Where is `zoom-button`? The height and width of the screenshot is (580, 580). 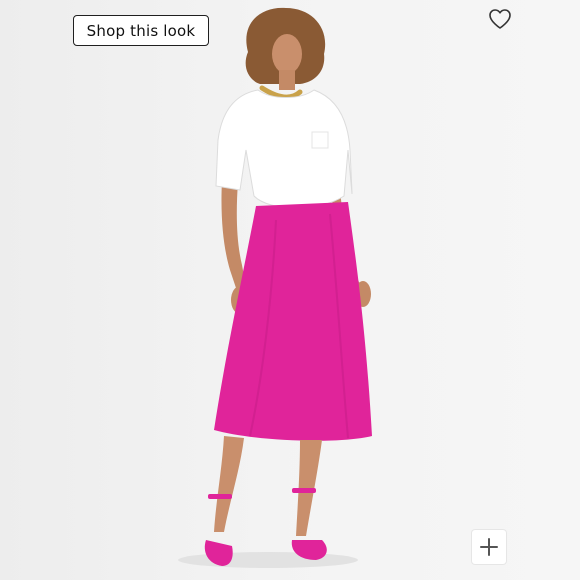
zoom-button is located at coordinates (489, 547).